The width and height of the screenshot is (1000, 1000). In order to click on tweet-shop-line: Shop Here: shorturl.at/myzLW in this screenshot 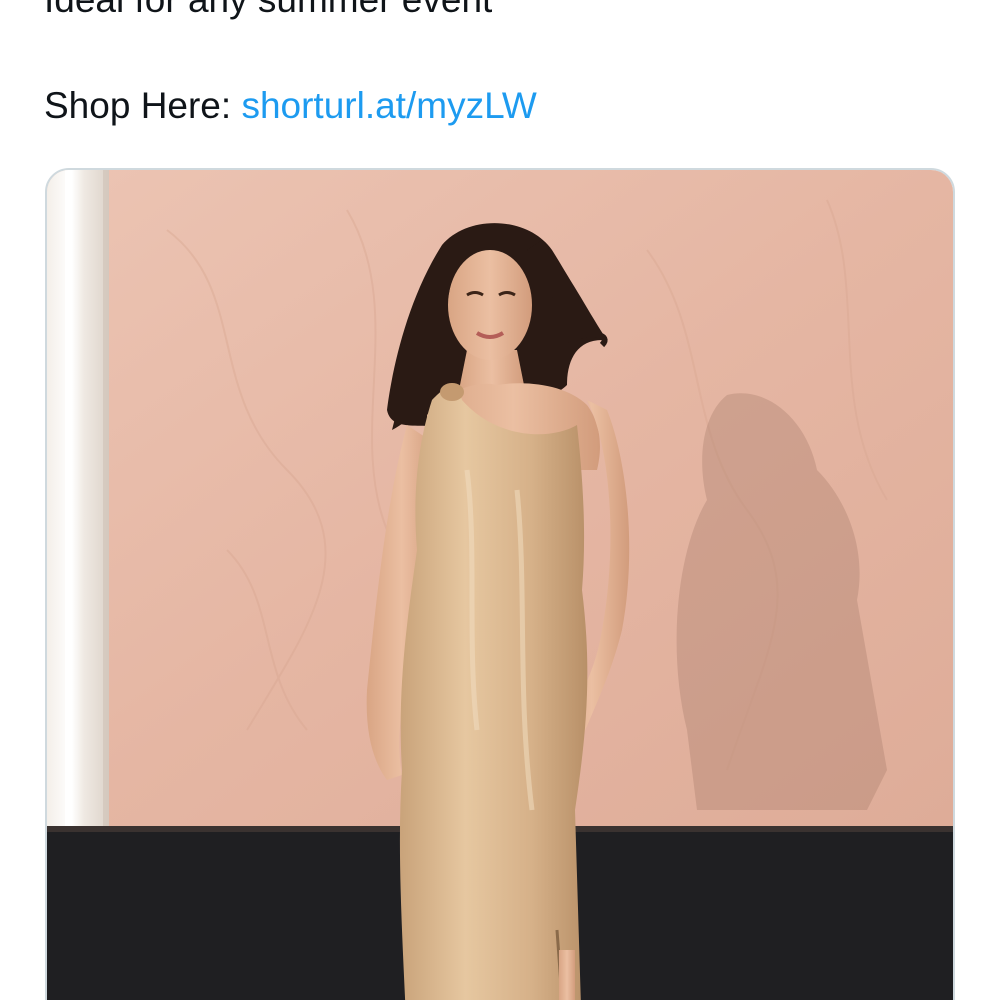, I will do `click(290, 106)`.